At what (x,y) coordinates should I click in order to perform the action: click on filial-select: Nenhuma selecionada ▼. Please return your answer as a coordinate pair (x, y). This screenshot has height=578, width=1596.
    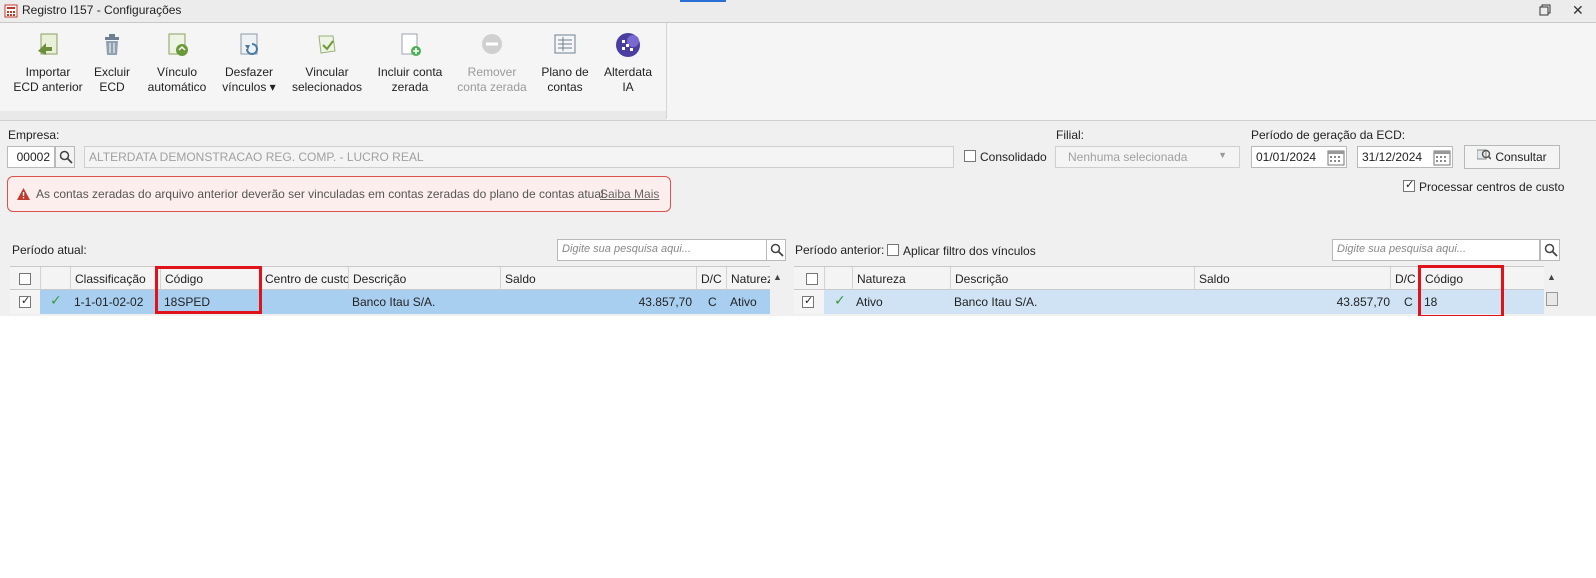
    Looking at the image, I should click on (1147, 157).